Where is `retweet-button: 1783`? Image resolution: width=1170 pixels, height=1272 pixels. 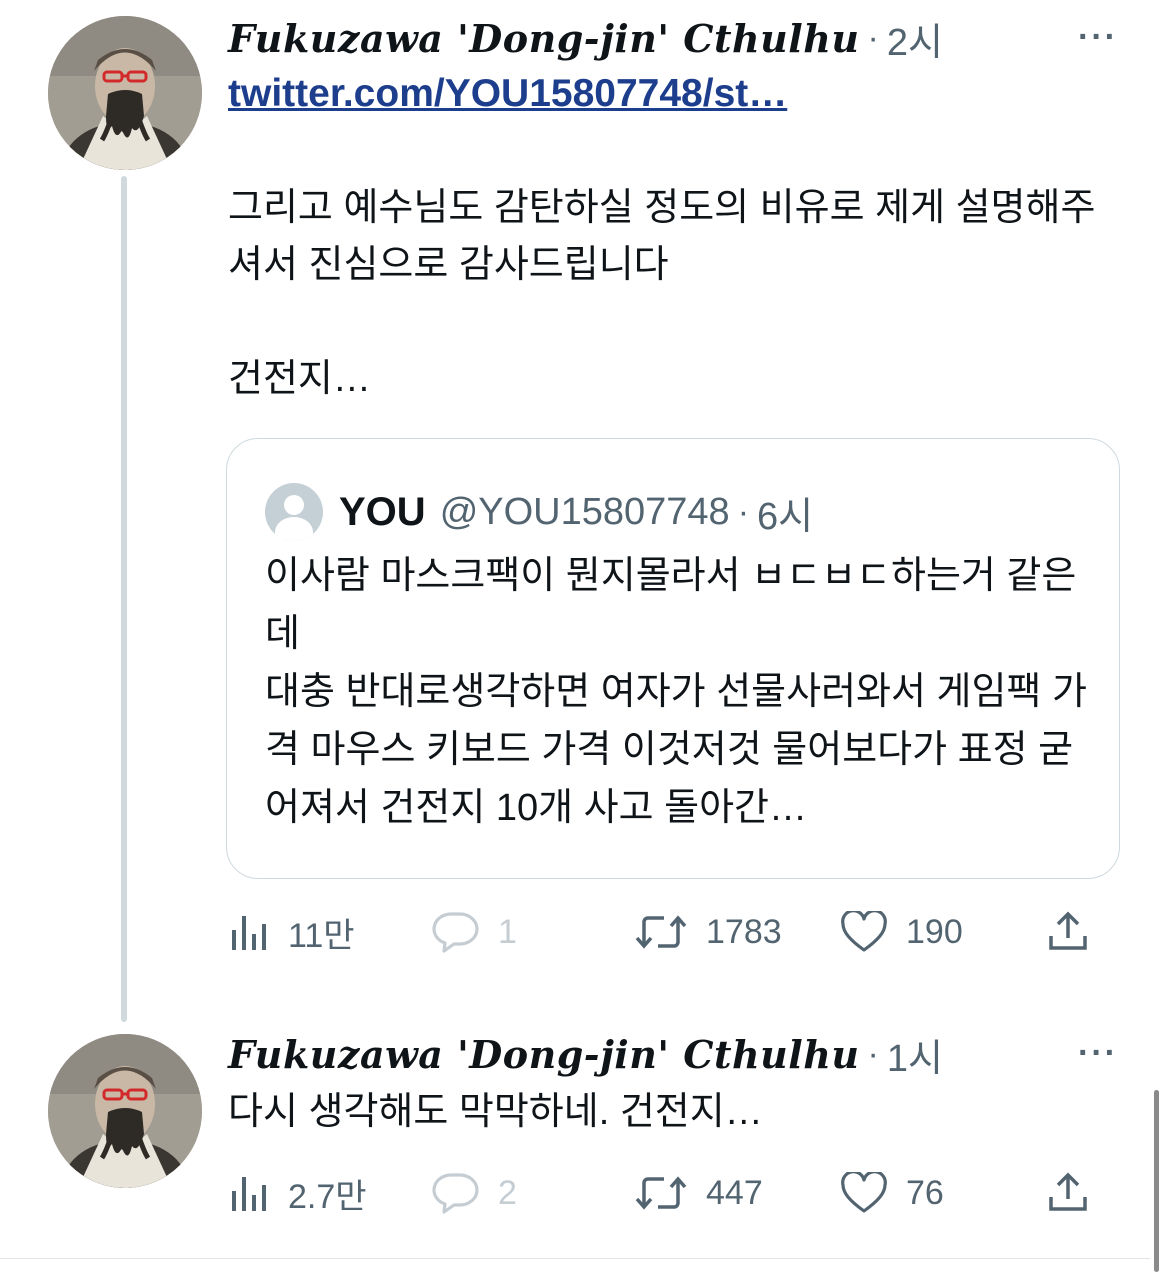
retweet-button: 1783 is located at coordinates (708, 932).